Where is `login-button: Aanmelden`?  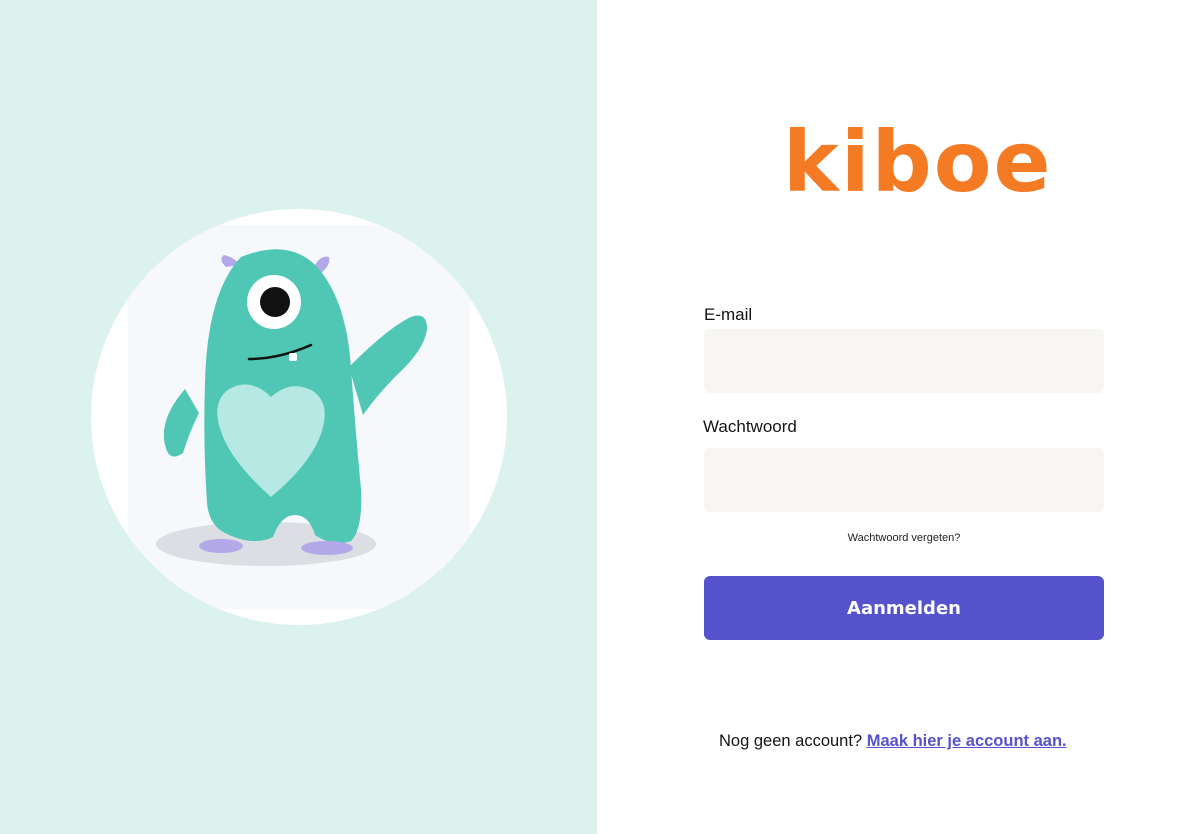 login-button: Aanmelden is located at coordinates (904, 608).